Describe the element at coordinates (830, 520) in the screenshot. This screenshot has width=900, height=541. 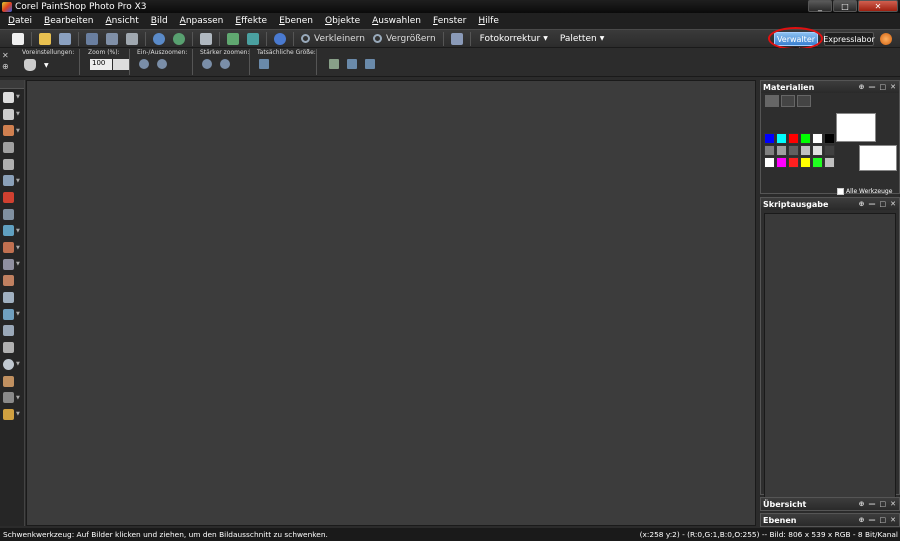
I see `layers-header: Ebenen ⊕ — □ ✕` at that location.